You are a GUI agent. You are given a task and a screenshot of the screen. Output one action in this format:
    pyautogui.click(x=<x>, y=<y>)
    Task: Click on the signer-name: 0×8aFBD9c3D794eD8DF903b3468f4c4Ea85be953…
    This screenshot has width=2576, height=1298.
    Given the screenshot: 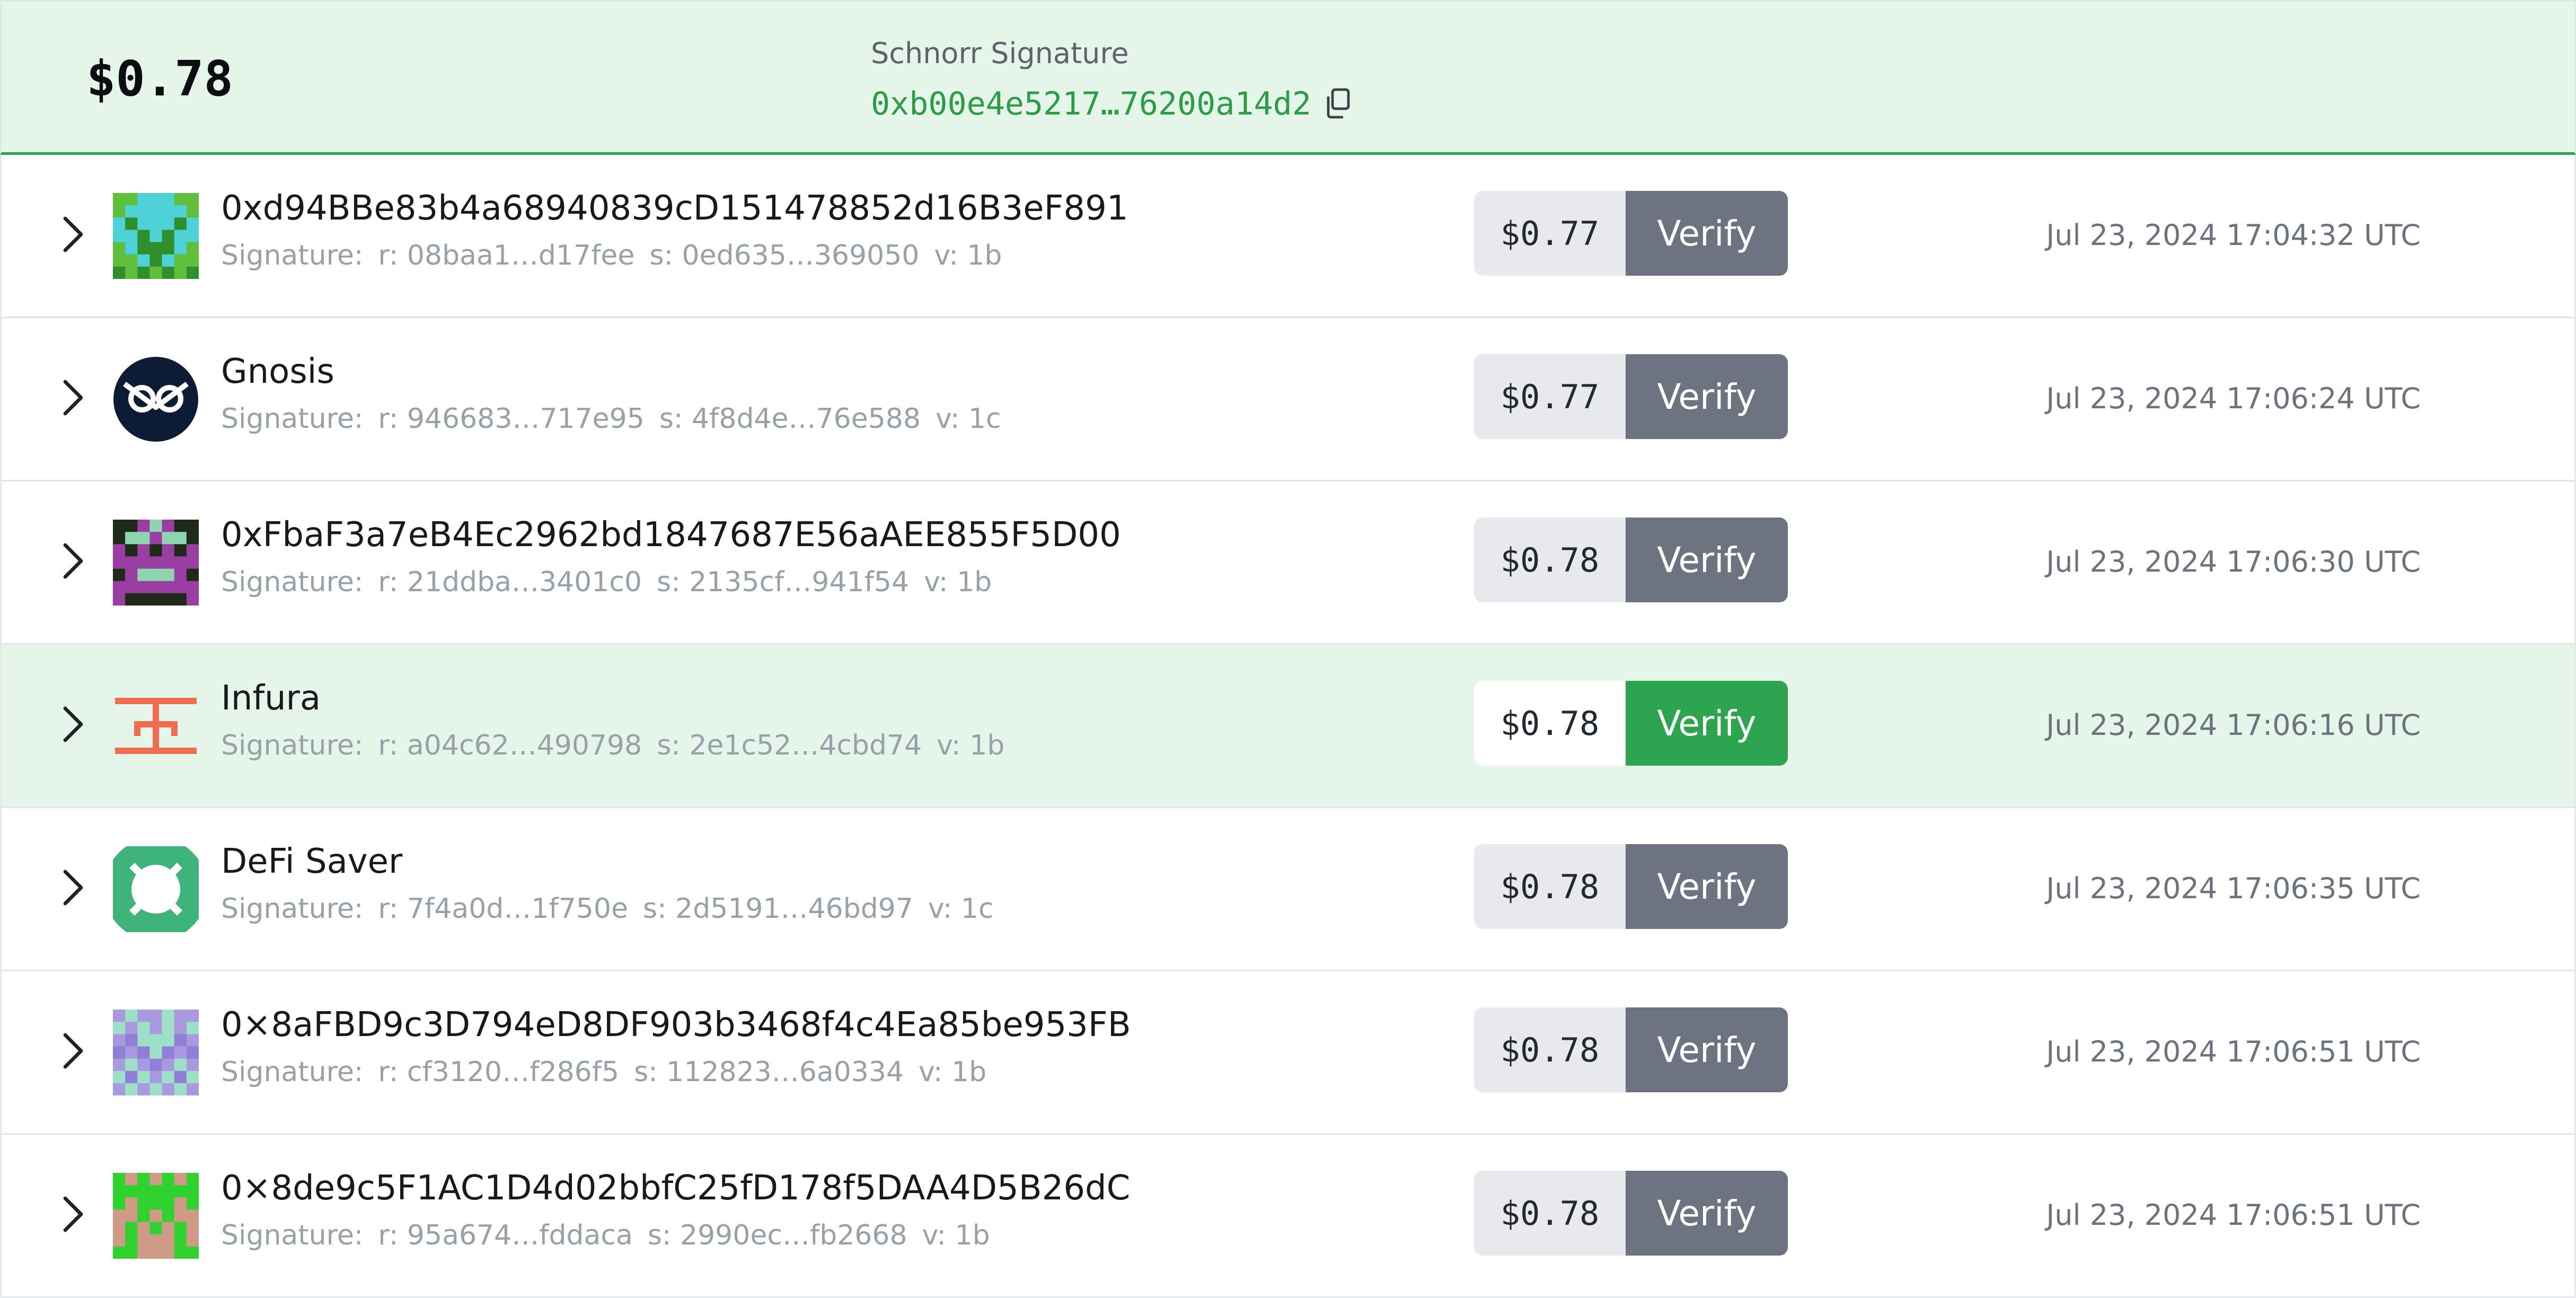 What is the action you would take?
    pyautogui.click(x=676, y=1025)
    